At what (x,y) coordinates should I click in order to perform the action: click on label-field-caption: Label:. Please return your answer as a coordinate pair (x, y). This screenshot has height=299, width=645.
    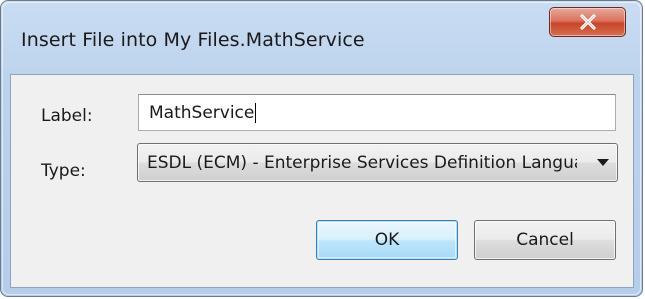
    Looking at the image, I should click on (67, 116).